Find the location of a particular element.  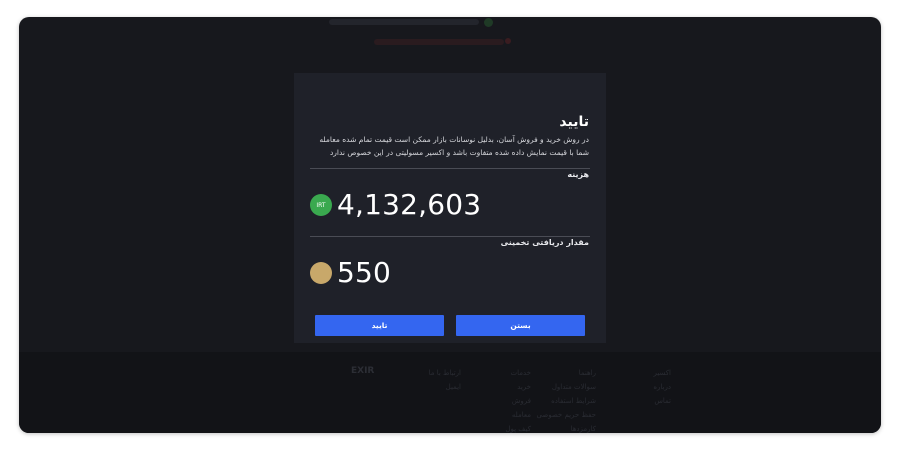

confirm-button: تایید is located at coordinates (379, 325).